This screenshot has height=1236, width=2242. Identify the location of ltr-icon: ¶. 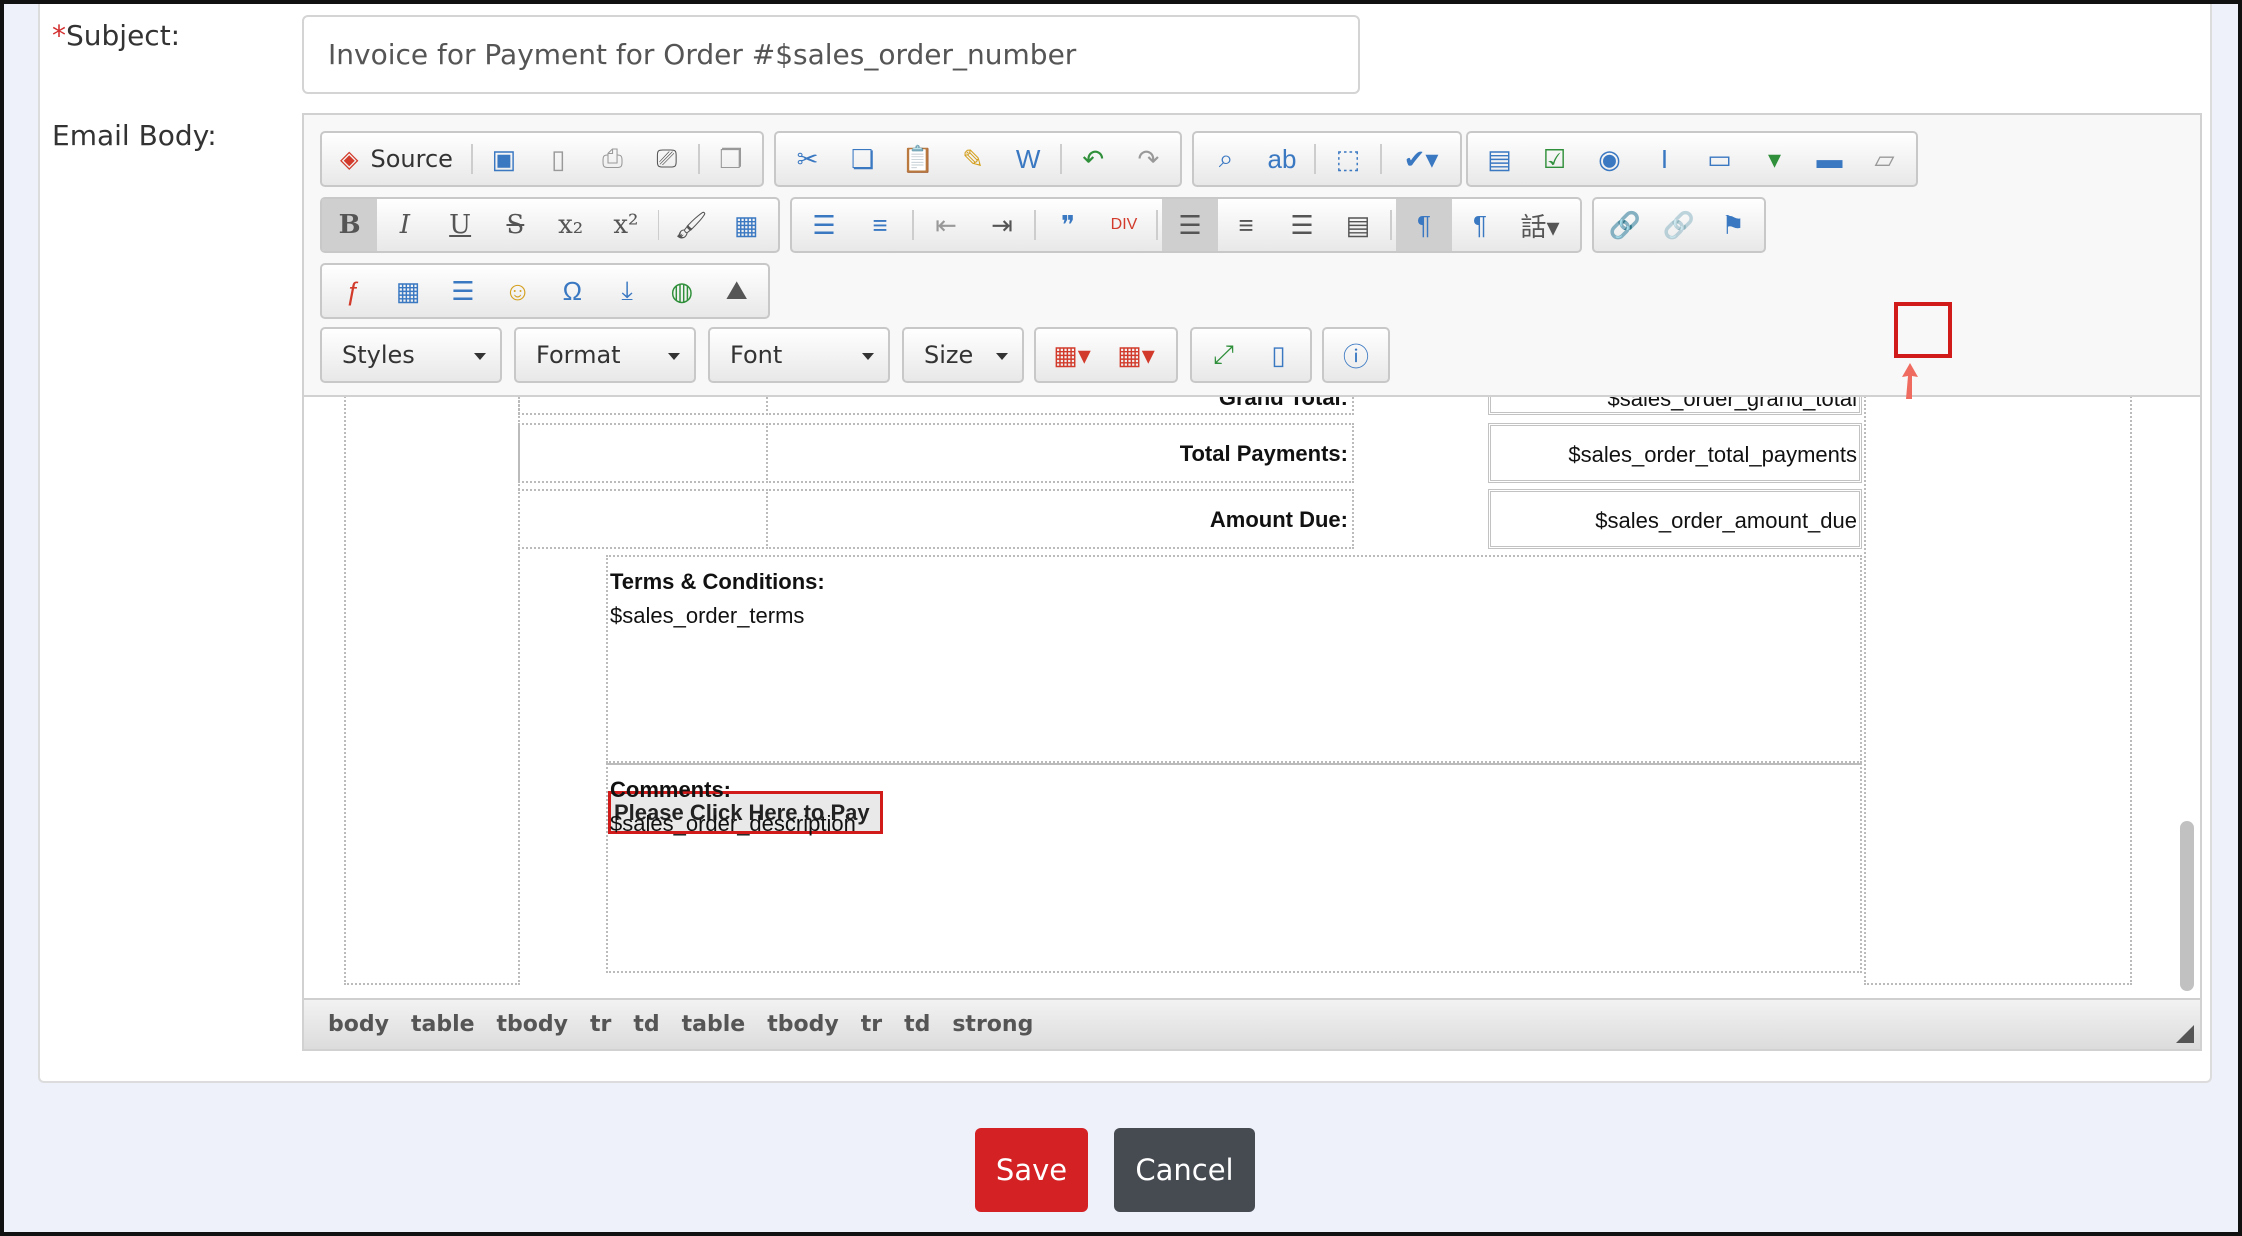
(1424, 225).